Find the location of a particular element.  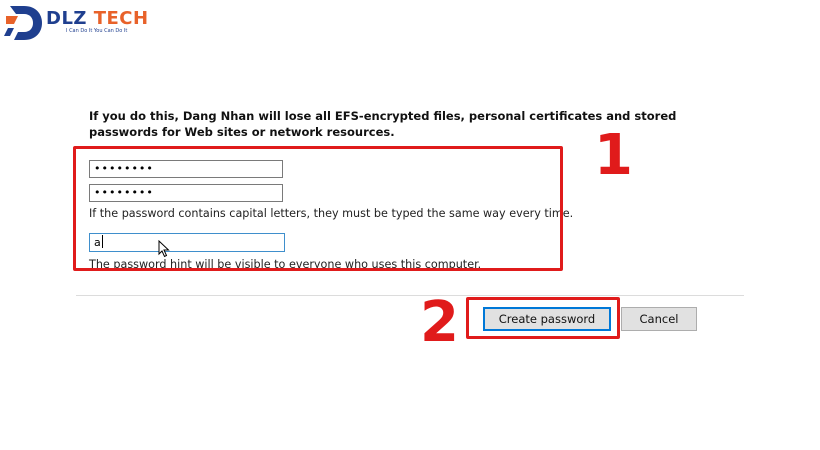

step-number-1: 1 is located at coordinates (613, 155).